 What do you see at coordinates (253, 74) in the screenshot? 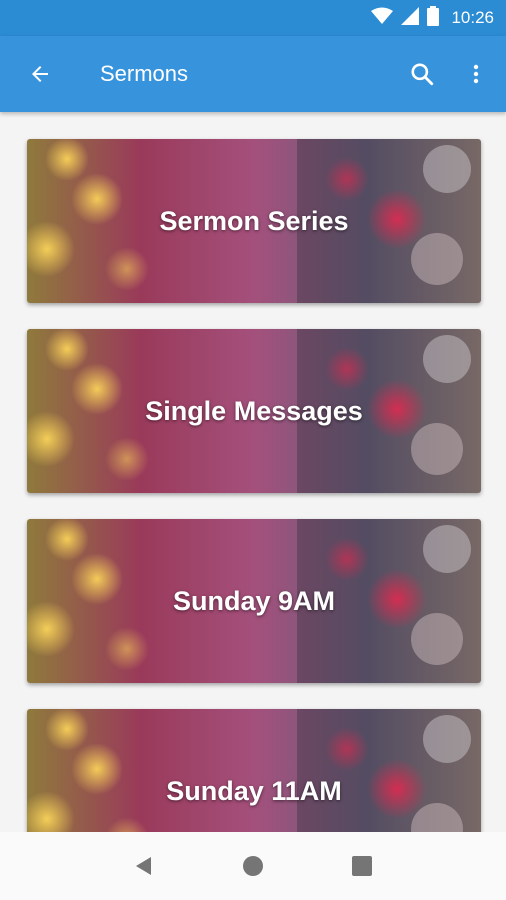
I see `app-bar: Sermons` at bounding box center [253, 74].